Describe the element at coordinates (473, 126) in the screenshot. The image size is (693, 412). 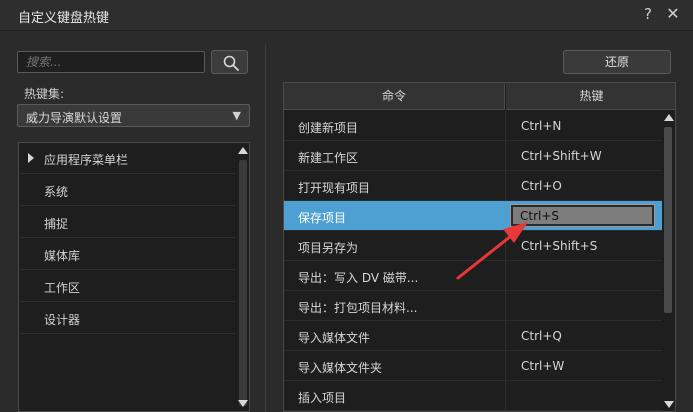
I see `table-row: 创建新项目 Ctrl+N` at that location.